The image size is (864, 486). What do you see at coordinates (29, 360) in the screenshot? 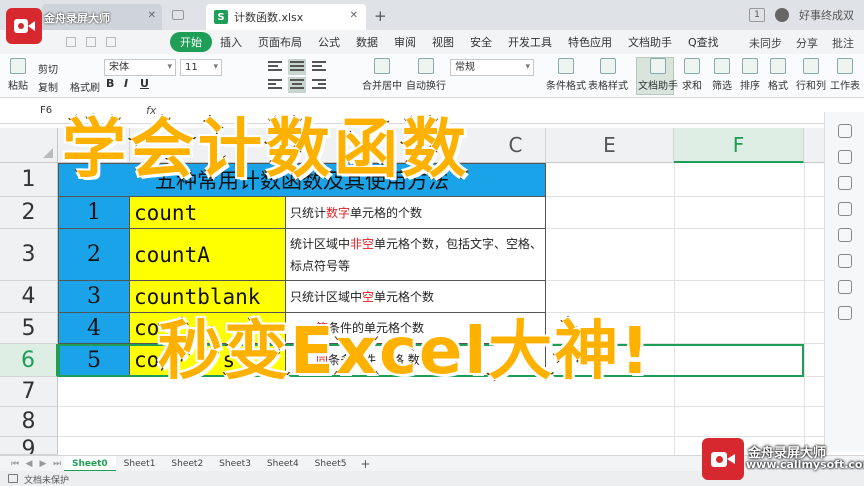
I see `row-header-6: 6` at bounding box center [29, 360].